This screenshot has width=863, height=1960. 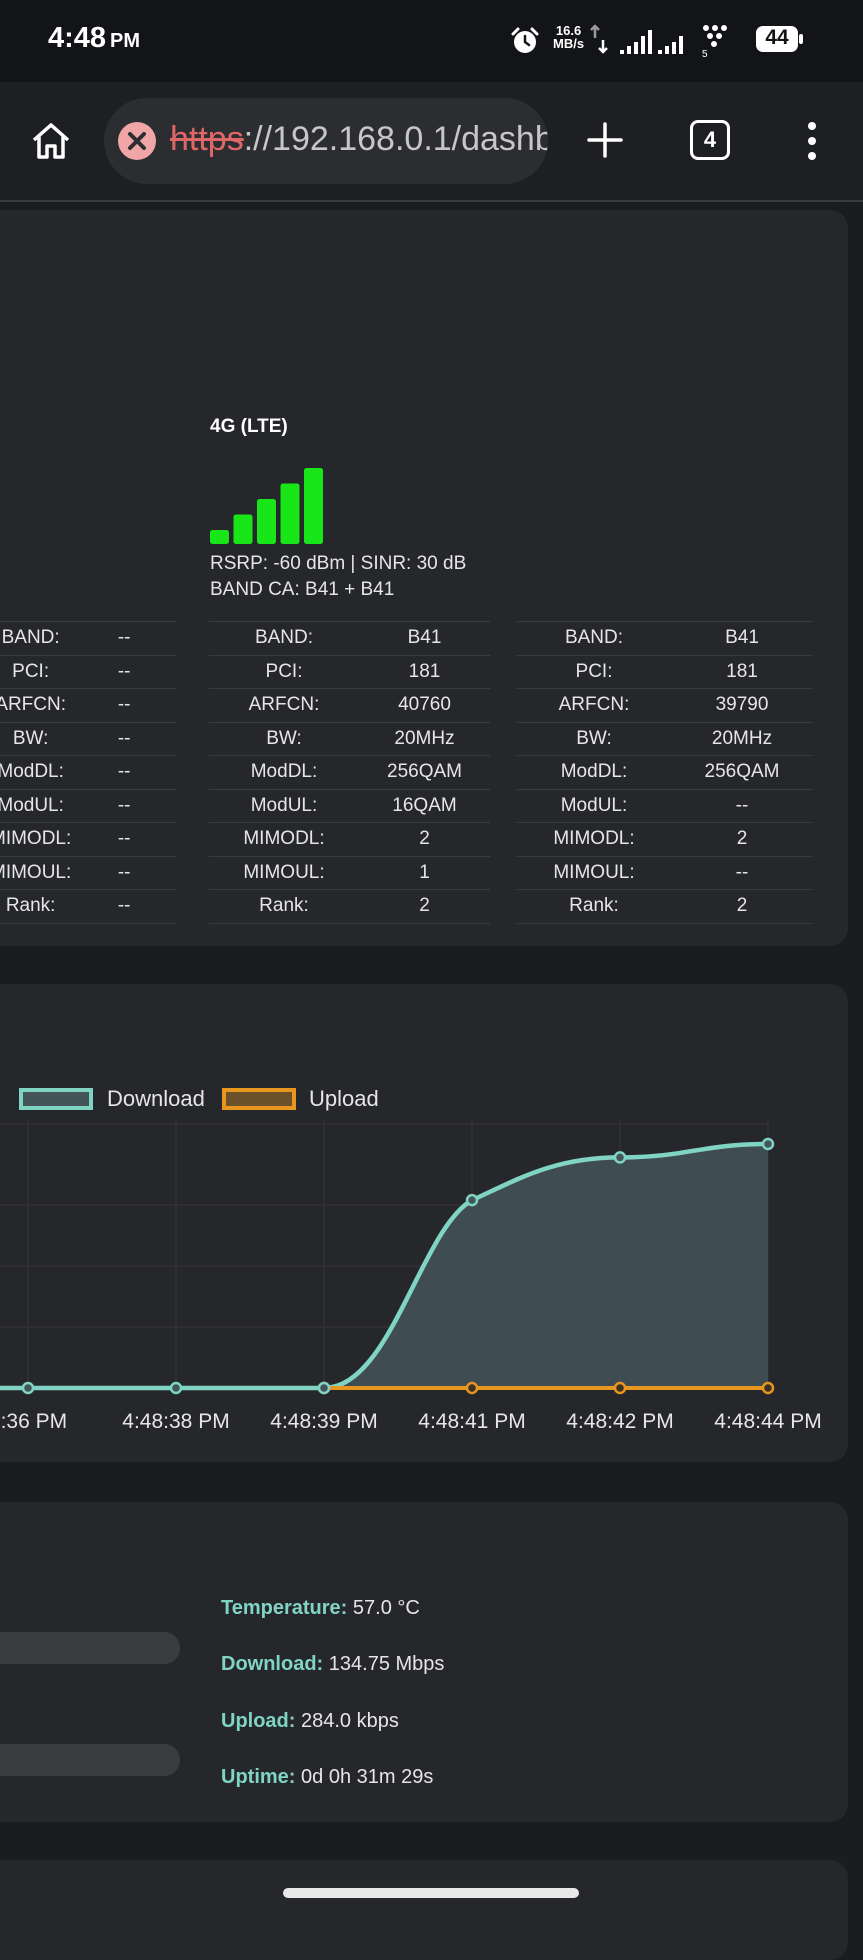 I want to click on x-axis-tick-label: 8:36 PM, so click(x=33, y=1421).